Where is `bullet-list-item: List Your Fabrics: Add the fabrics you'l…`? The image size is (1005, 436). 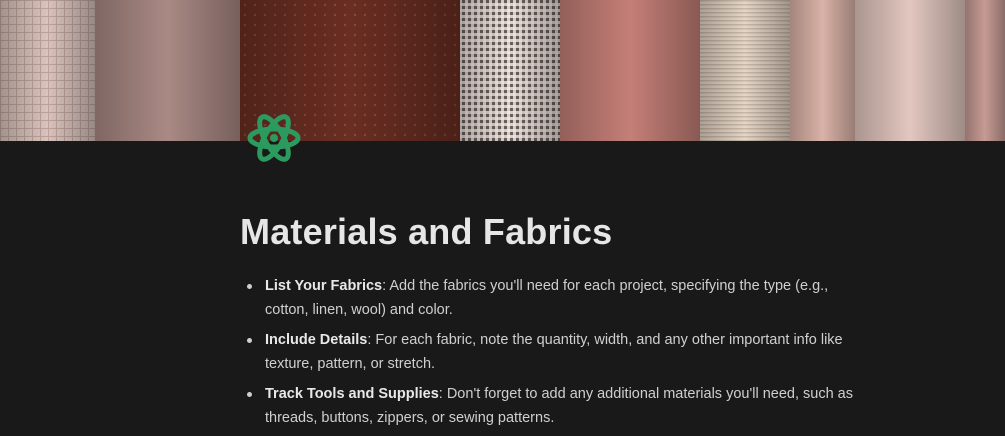 bullet-list-item: List Your Fabrics: Add the fabrics you'l… is located at coordinates (550, 298).